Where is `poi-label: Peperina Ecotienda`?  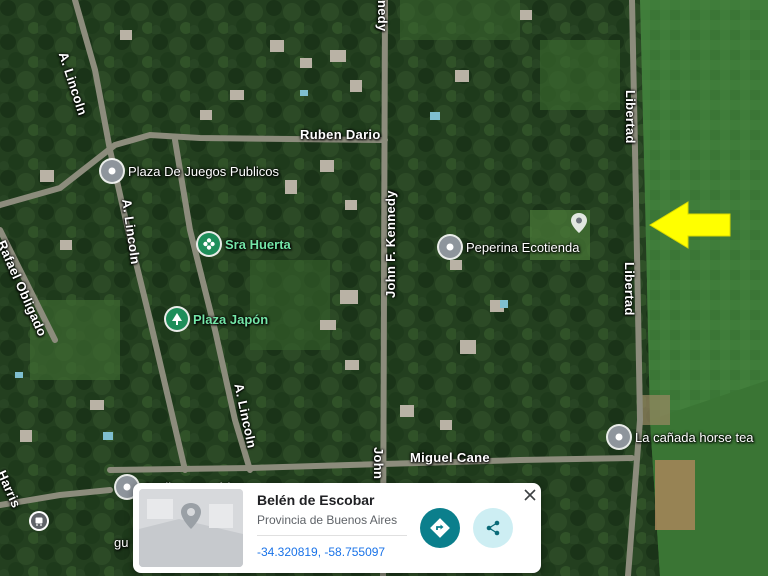 poi-label: Peperina Ecotienda is located at coordinates (523, 247).